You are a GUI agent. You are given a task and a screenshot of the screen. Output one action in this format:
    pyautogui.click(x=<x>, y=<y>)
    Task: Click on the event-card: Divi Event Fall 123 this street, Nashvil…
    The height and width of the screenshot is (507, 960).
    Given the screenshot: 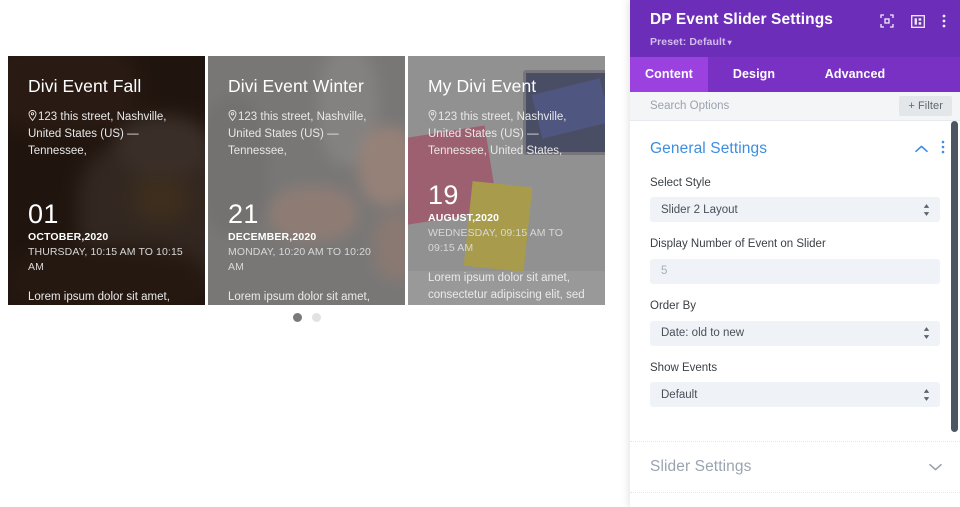 What is the action you would take?
    pyautogui.click(x=106, y=180)
    